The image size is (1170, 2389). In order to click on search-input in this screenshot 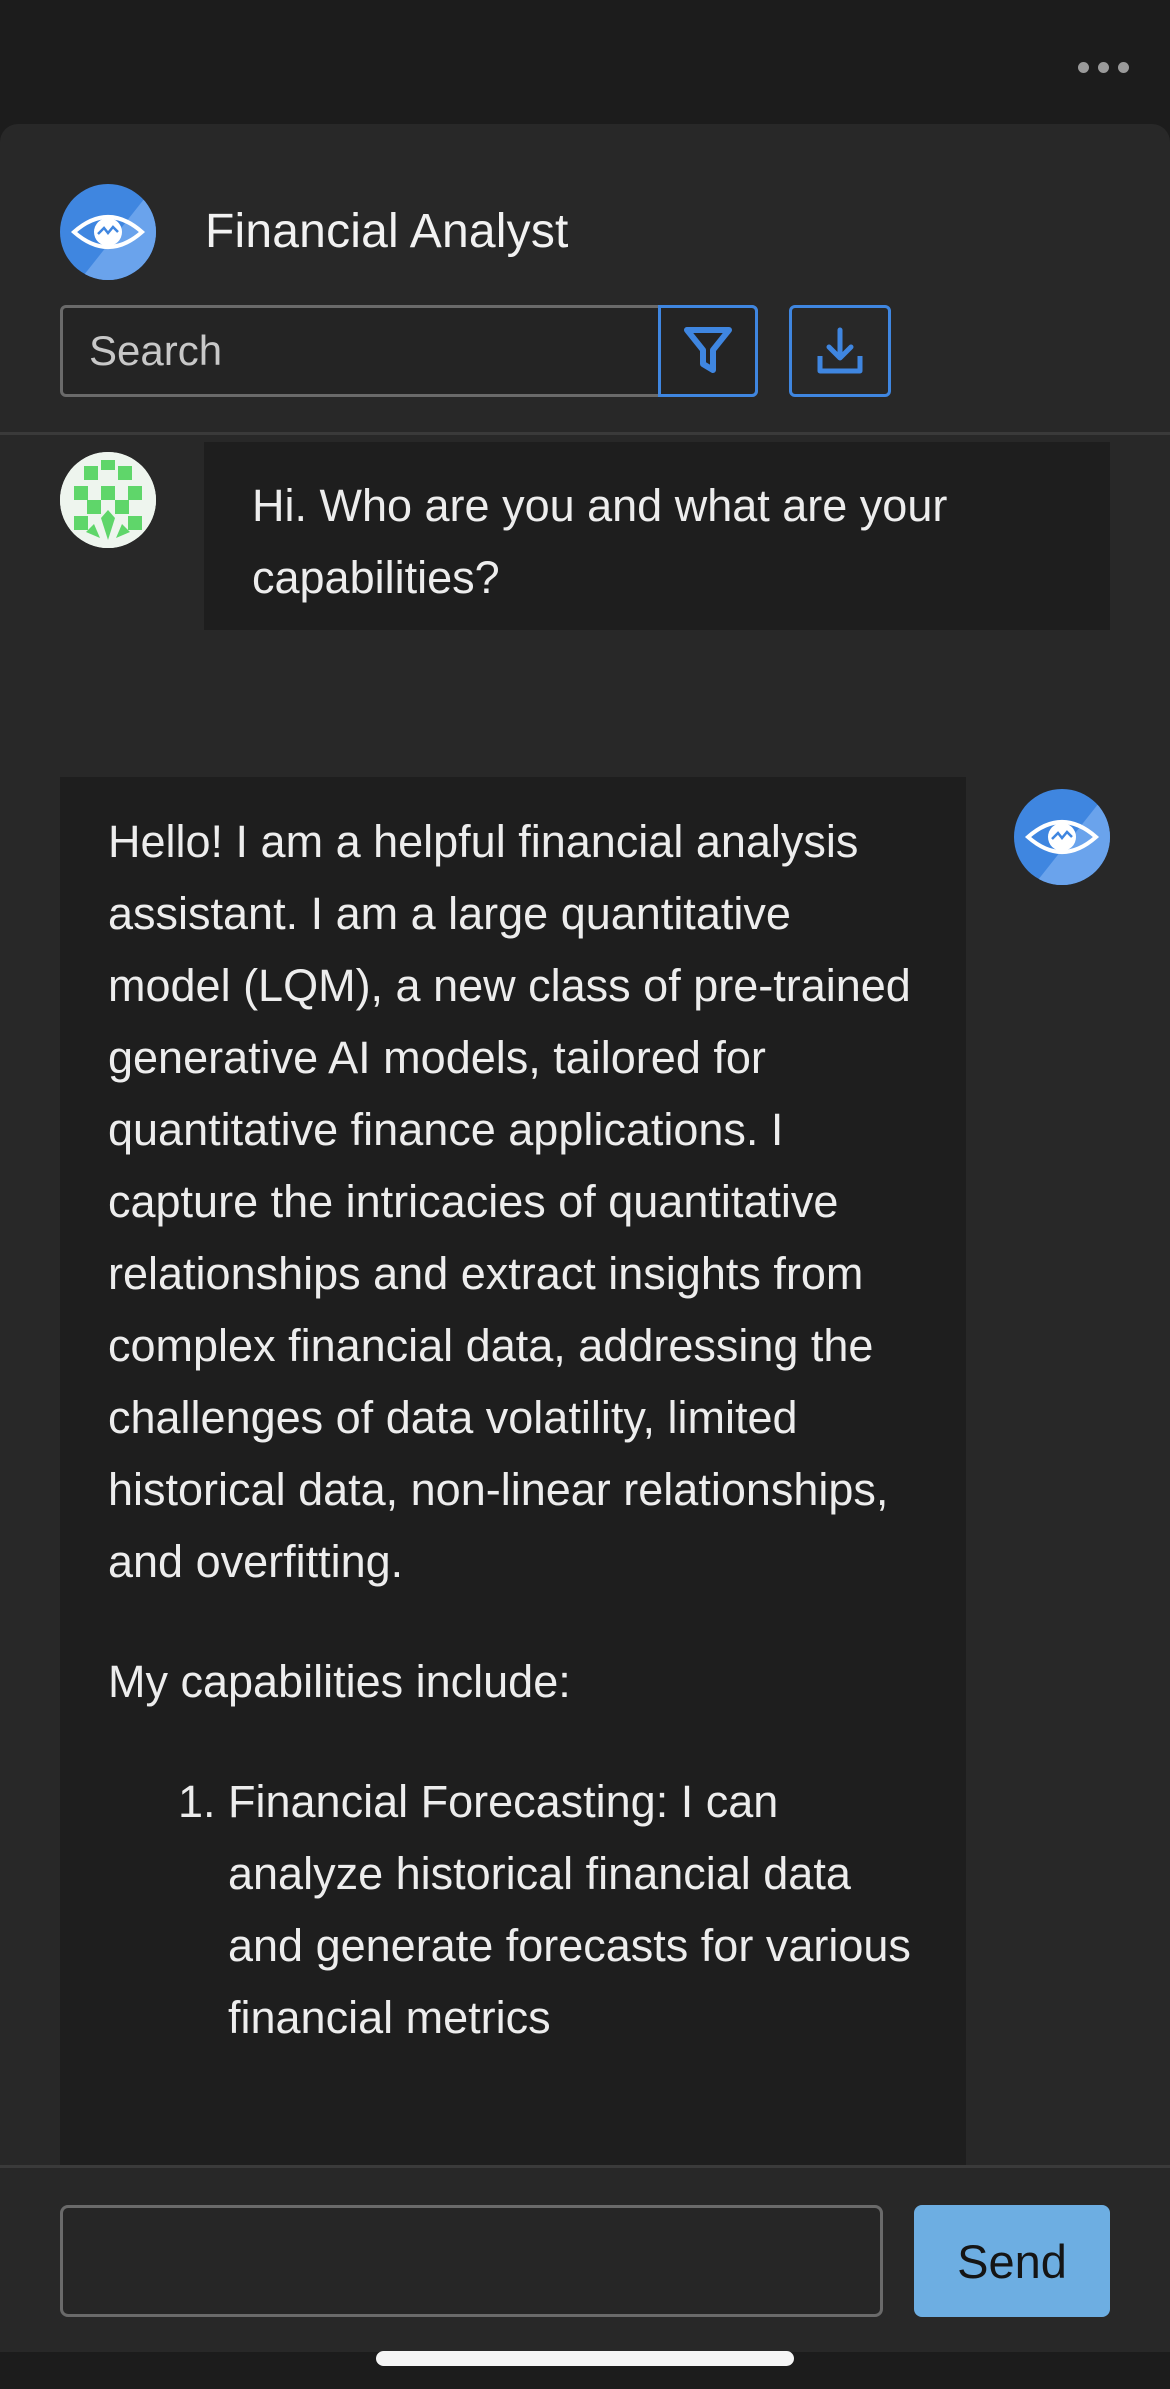, I will do `click(361, 351)`.